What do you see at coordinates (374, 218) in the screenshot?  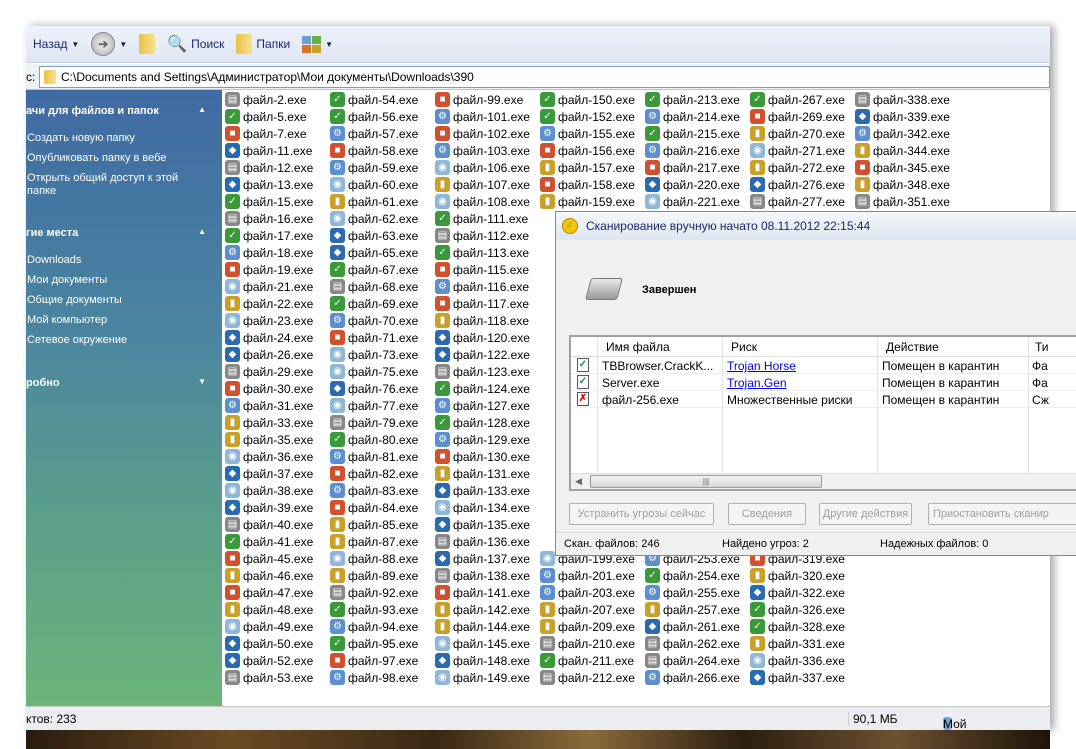 I see `file-item: ◉ файл-62.exe` at bounding box center [374, 218].